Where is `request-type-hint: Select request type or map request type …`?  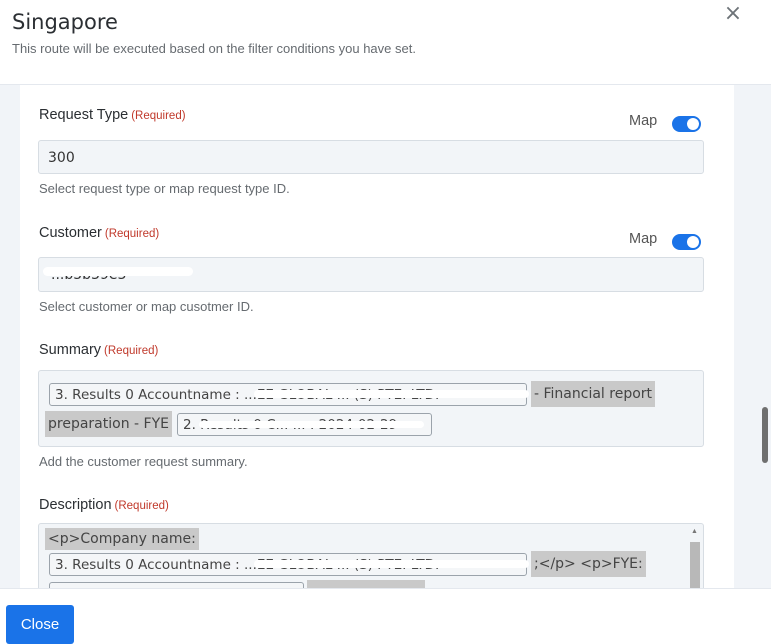
request-type-hint: Select request type or map request type … is located at coordinates (164, 188).